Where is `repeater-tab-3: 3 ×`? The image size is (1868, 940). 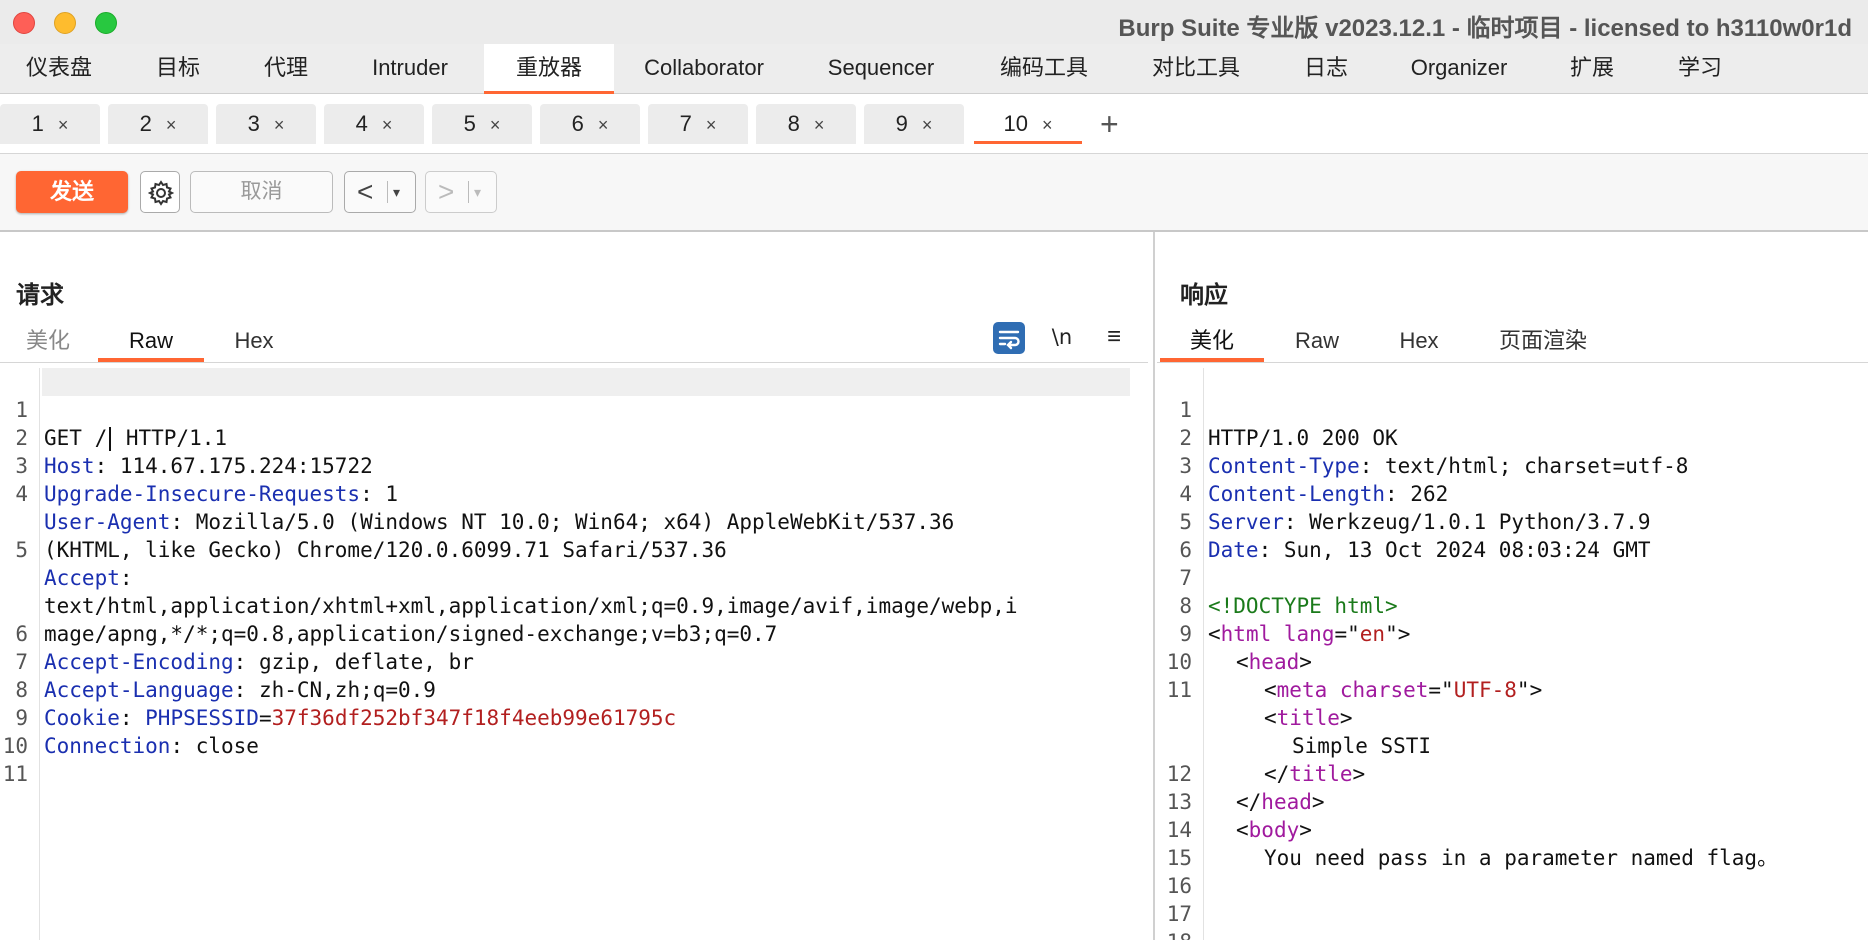
repeater-tab-3: 3 × is located at coordinates (266, 124).